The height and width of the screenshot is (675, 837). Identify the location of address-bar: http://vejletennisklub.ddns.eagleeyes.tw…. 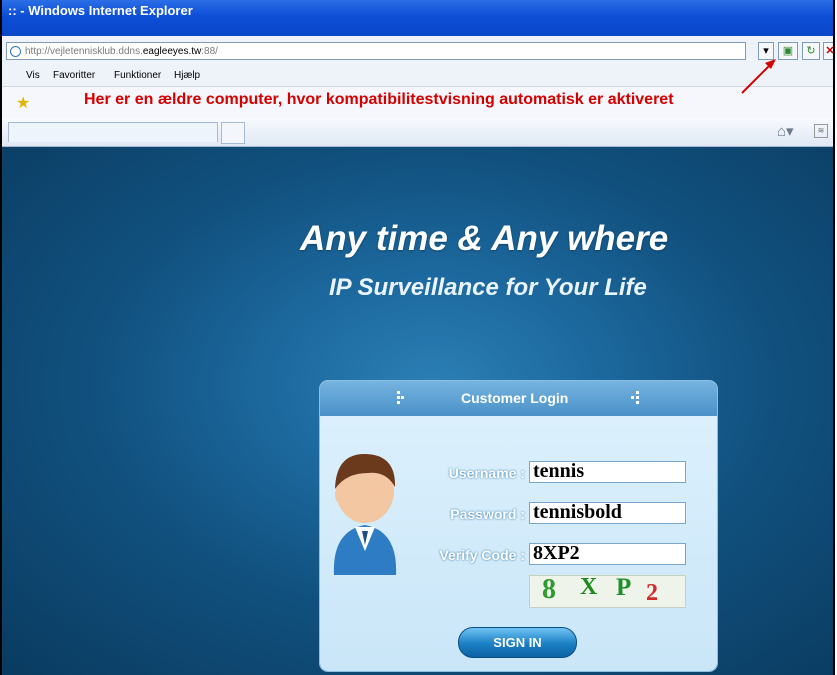
(376, 51).